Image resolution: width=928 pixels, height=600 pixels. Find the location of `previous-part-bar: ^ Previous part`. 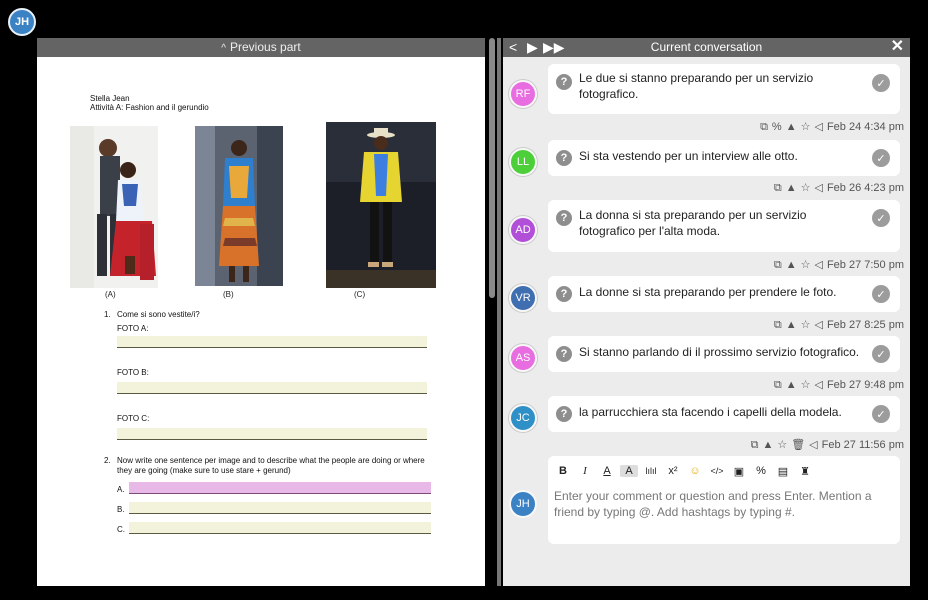

previous-part-bar: ^ Previous part is located at coordinates (261, 47).